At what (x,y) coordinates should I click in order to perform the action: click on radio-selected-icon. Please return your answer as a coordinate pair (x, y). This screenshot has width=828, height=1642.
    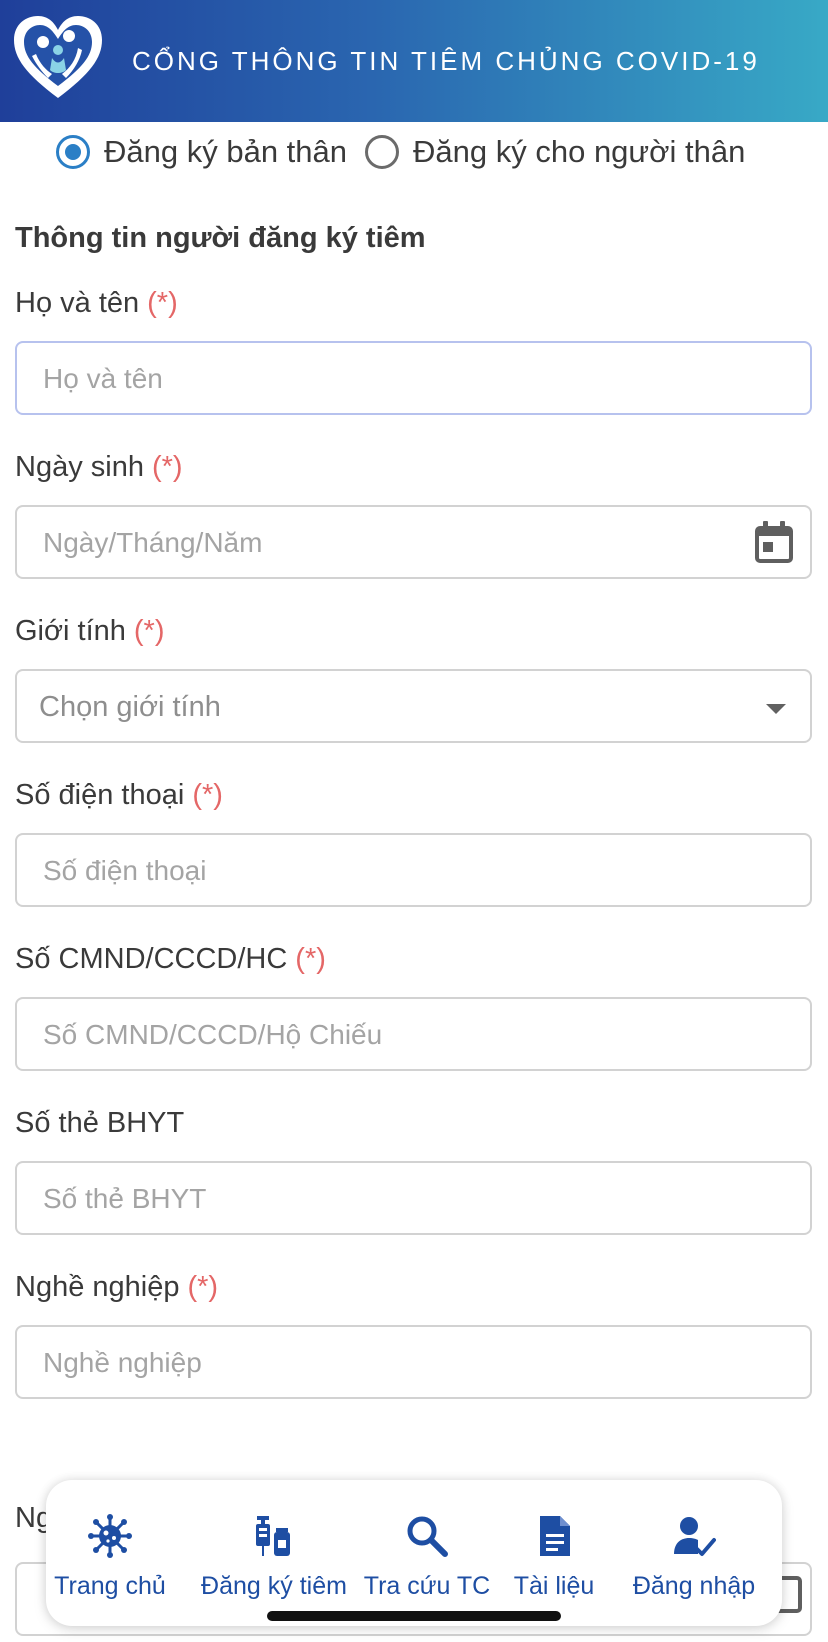
    Looking at the image, I should click on (73, 152).